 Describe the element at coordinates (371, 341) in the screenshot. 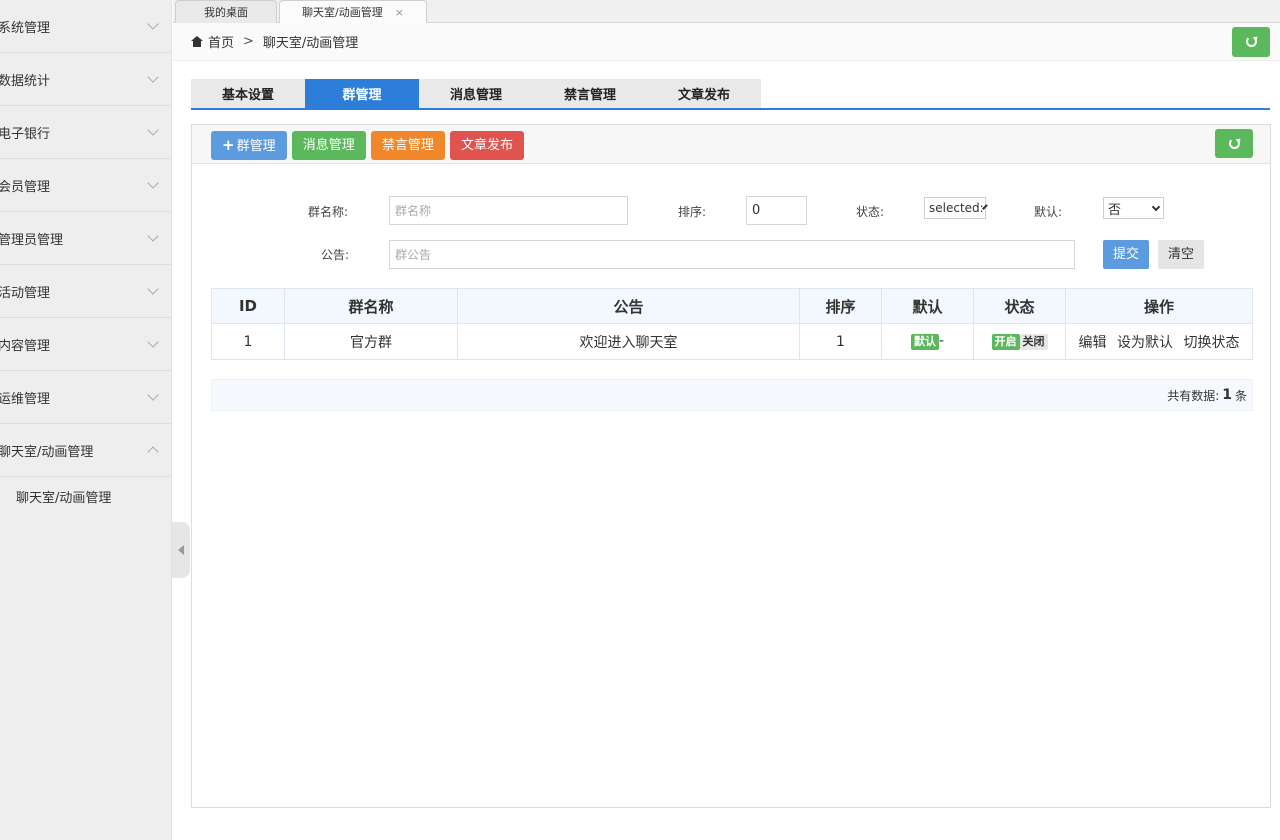

I see `cell-name: 官方群` at that location.